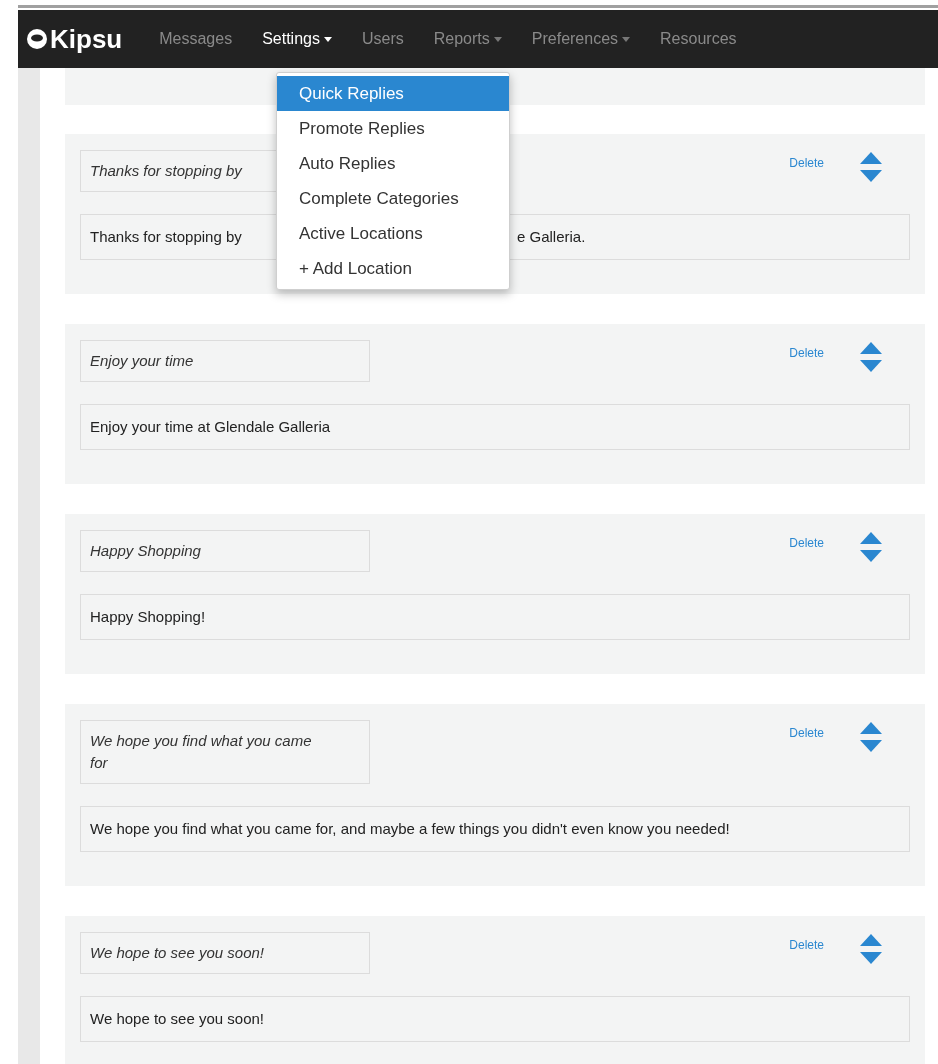  I want to click on nav-item: Resources, so click(698, 39).